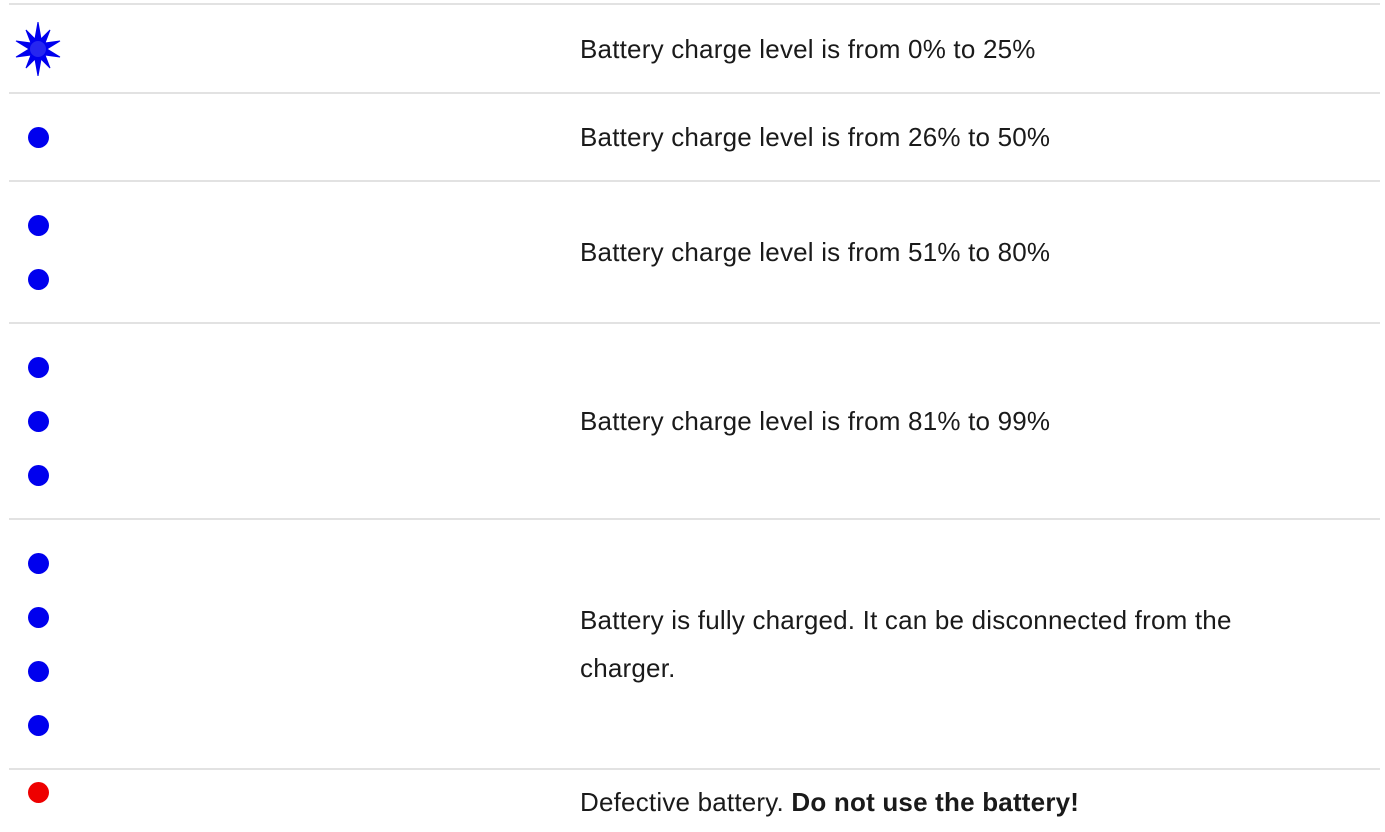 The image size is (1385, 832). What do you see at coordinates (815, 137) in the screenshot?
I see `description-cell: Battery charge level is from 26% to 50%` at bounding box center [815, 137].